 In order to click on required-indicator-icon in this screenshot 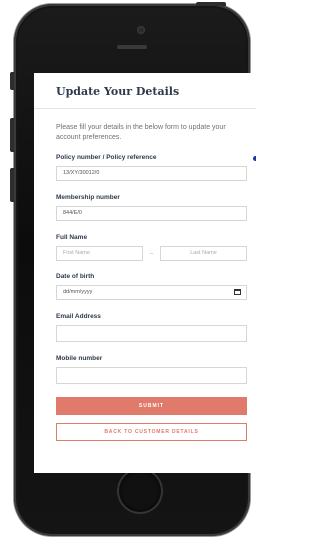, I will do `click(254, 158)`.